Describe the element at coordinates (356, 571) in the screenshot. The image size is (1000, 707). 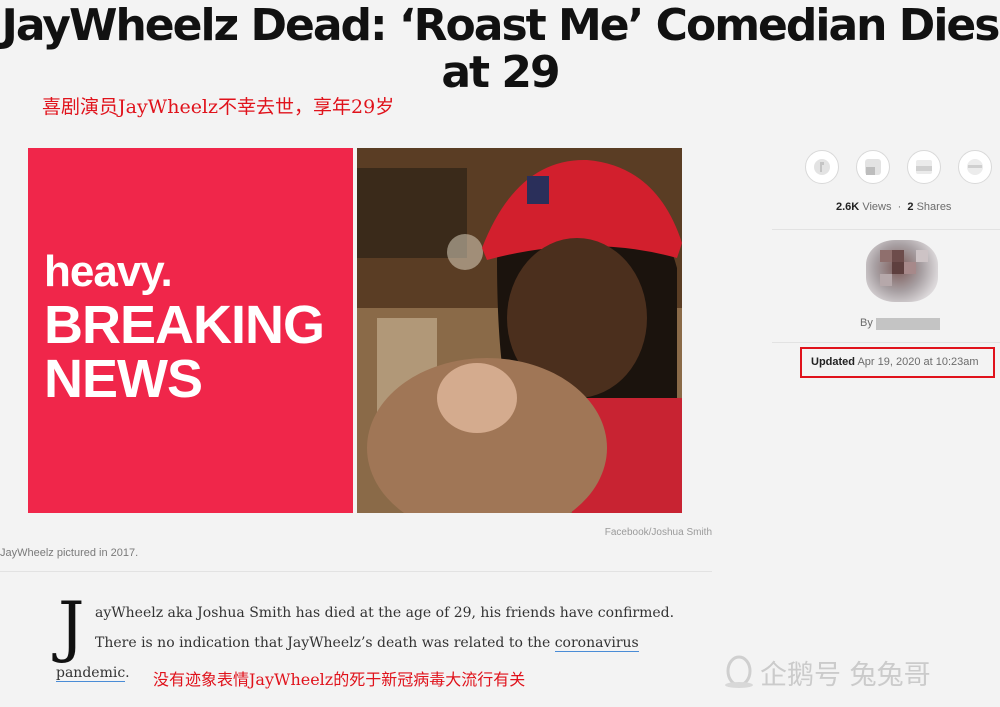
I see `divider` at that location.